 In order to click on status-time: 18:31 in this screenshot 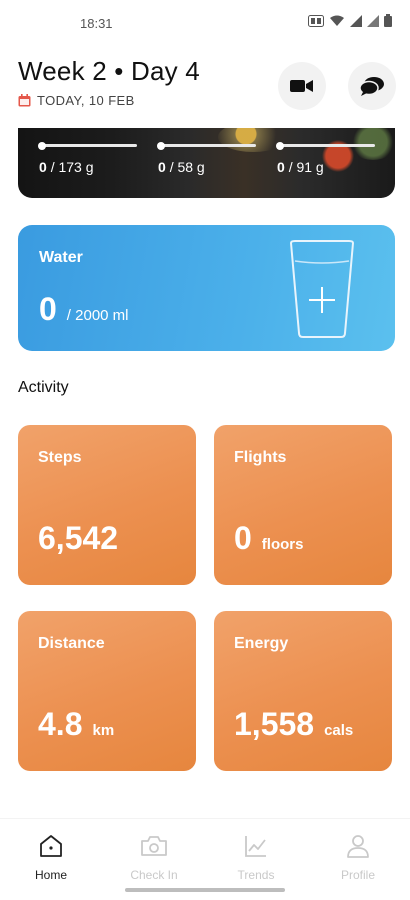, I will do `click(96, 23)`.